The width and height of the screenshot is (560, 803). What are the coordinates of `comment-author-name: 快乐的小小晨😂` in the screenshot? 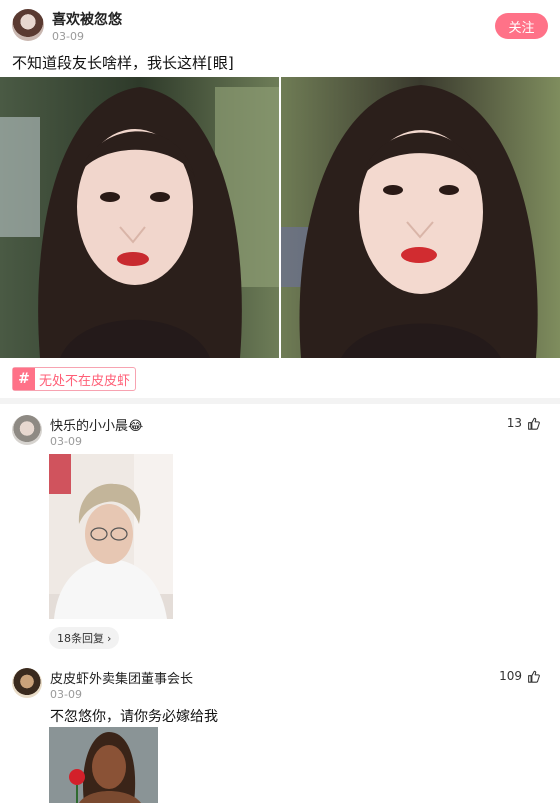 It's located at (96, 424).